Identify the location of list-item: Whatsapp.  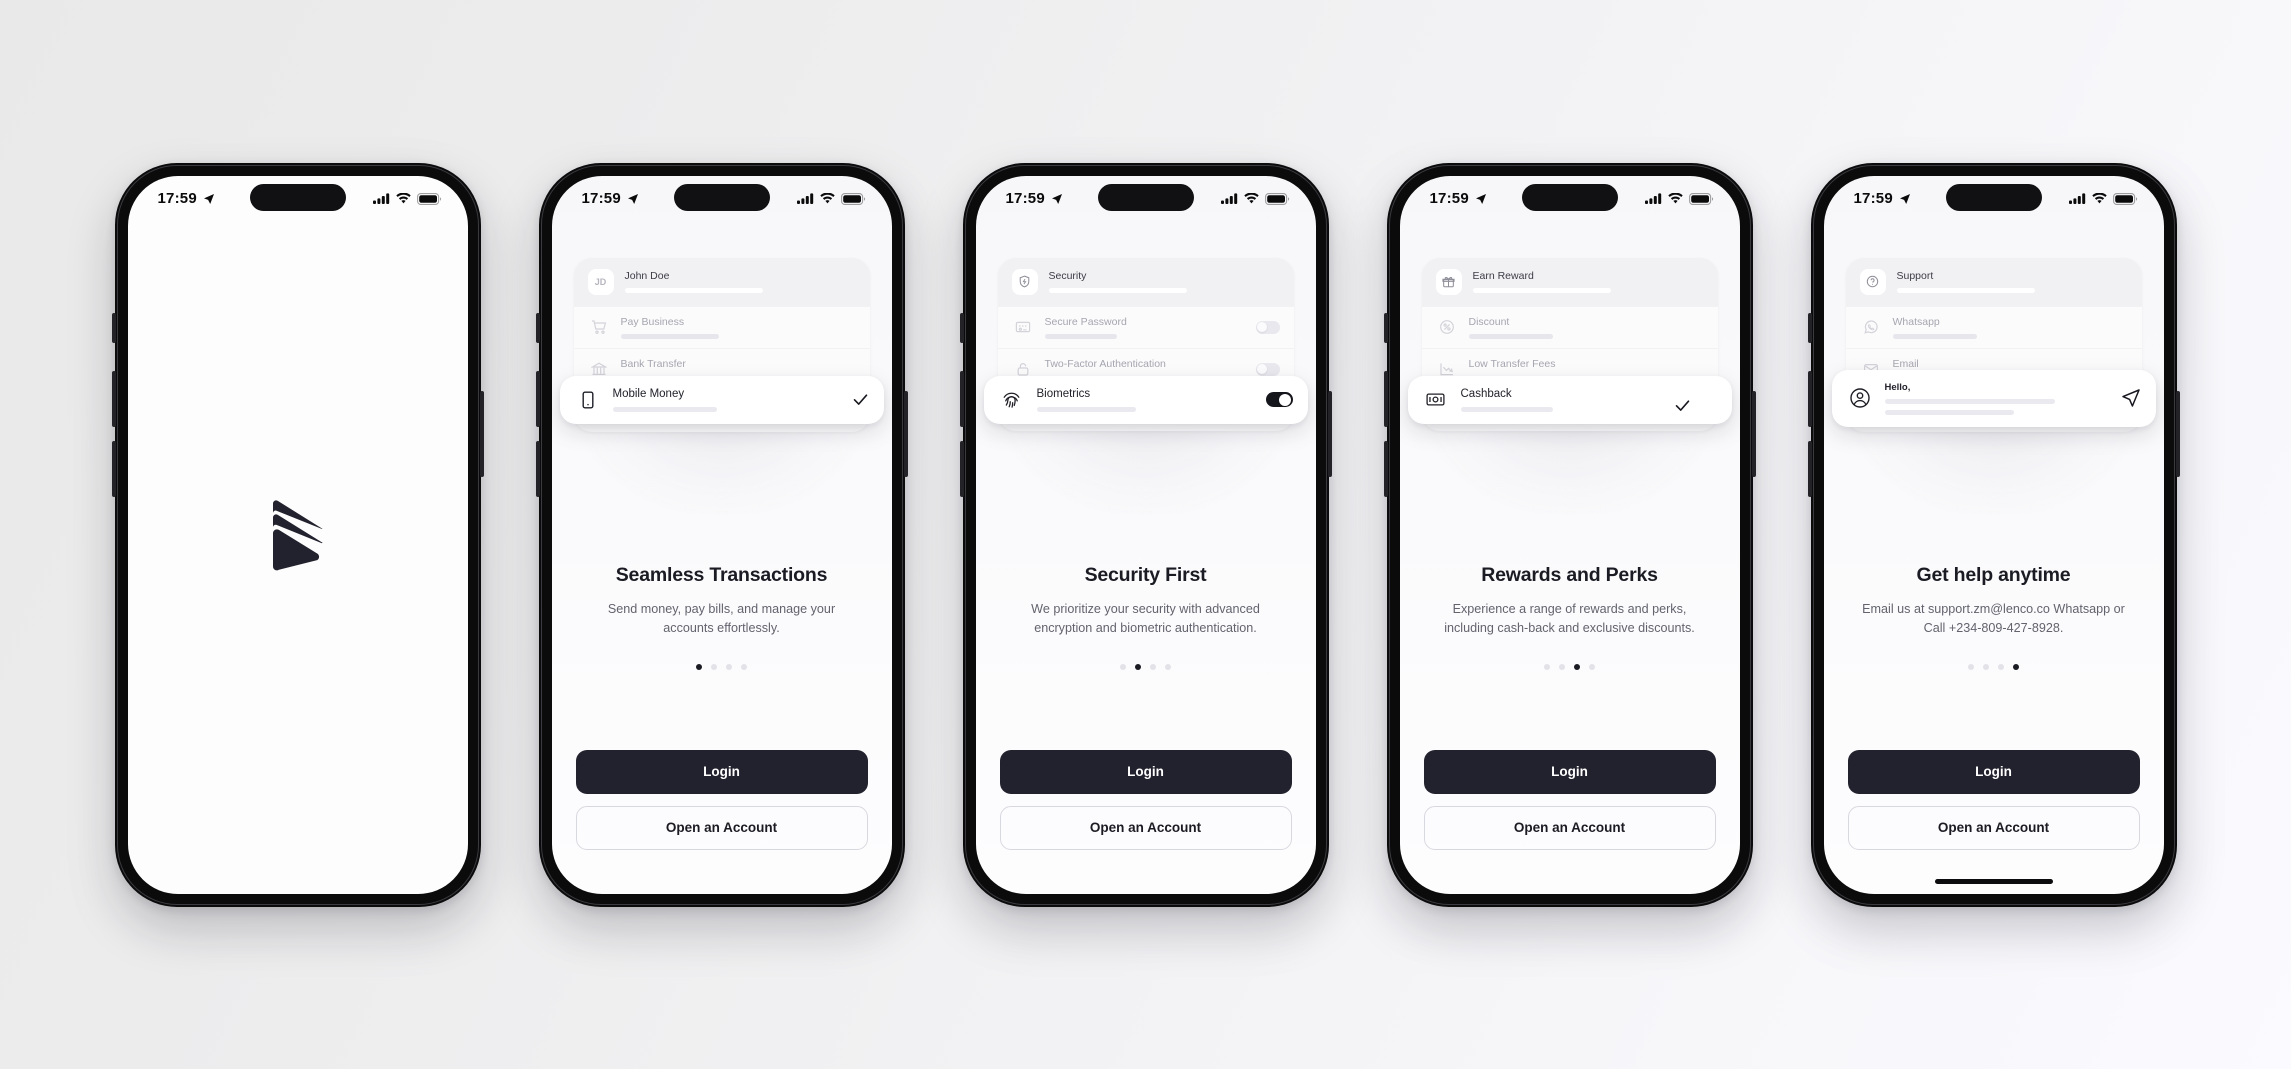
(1993, 326).